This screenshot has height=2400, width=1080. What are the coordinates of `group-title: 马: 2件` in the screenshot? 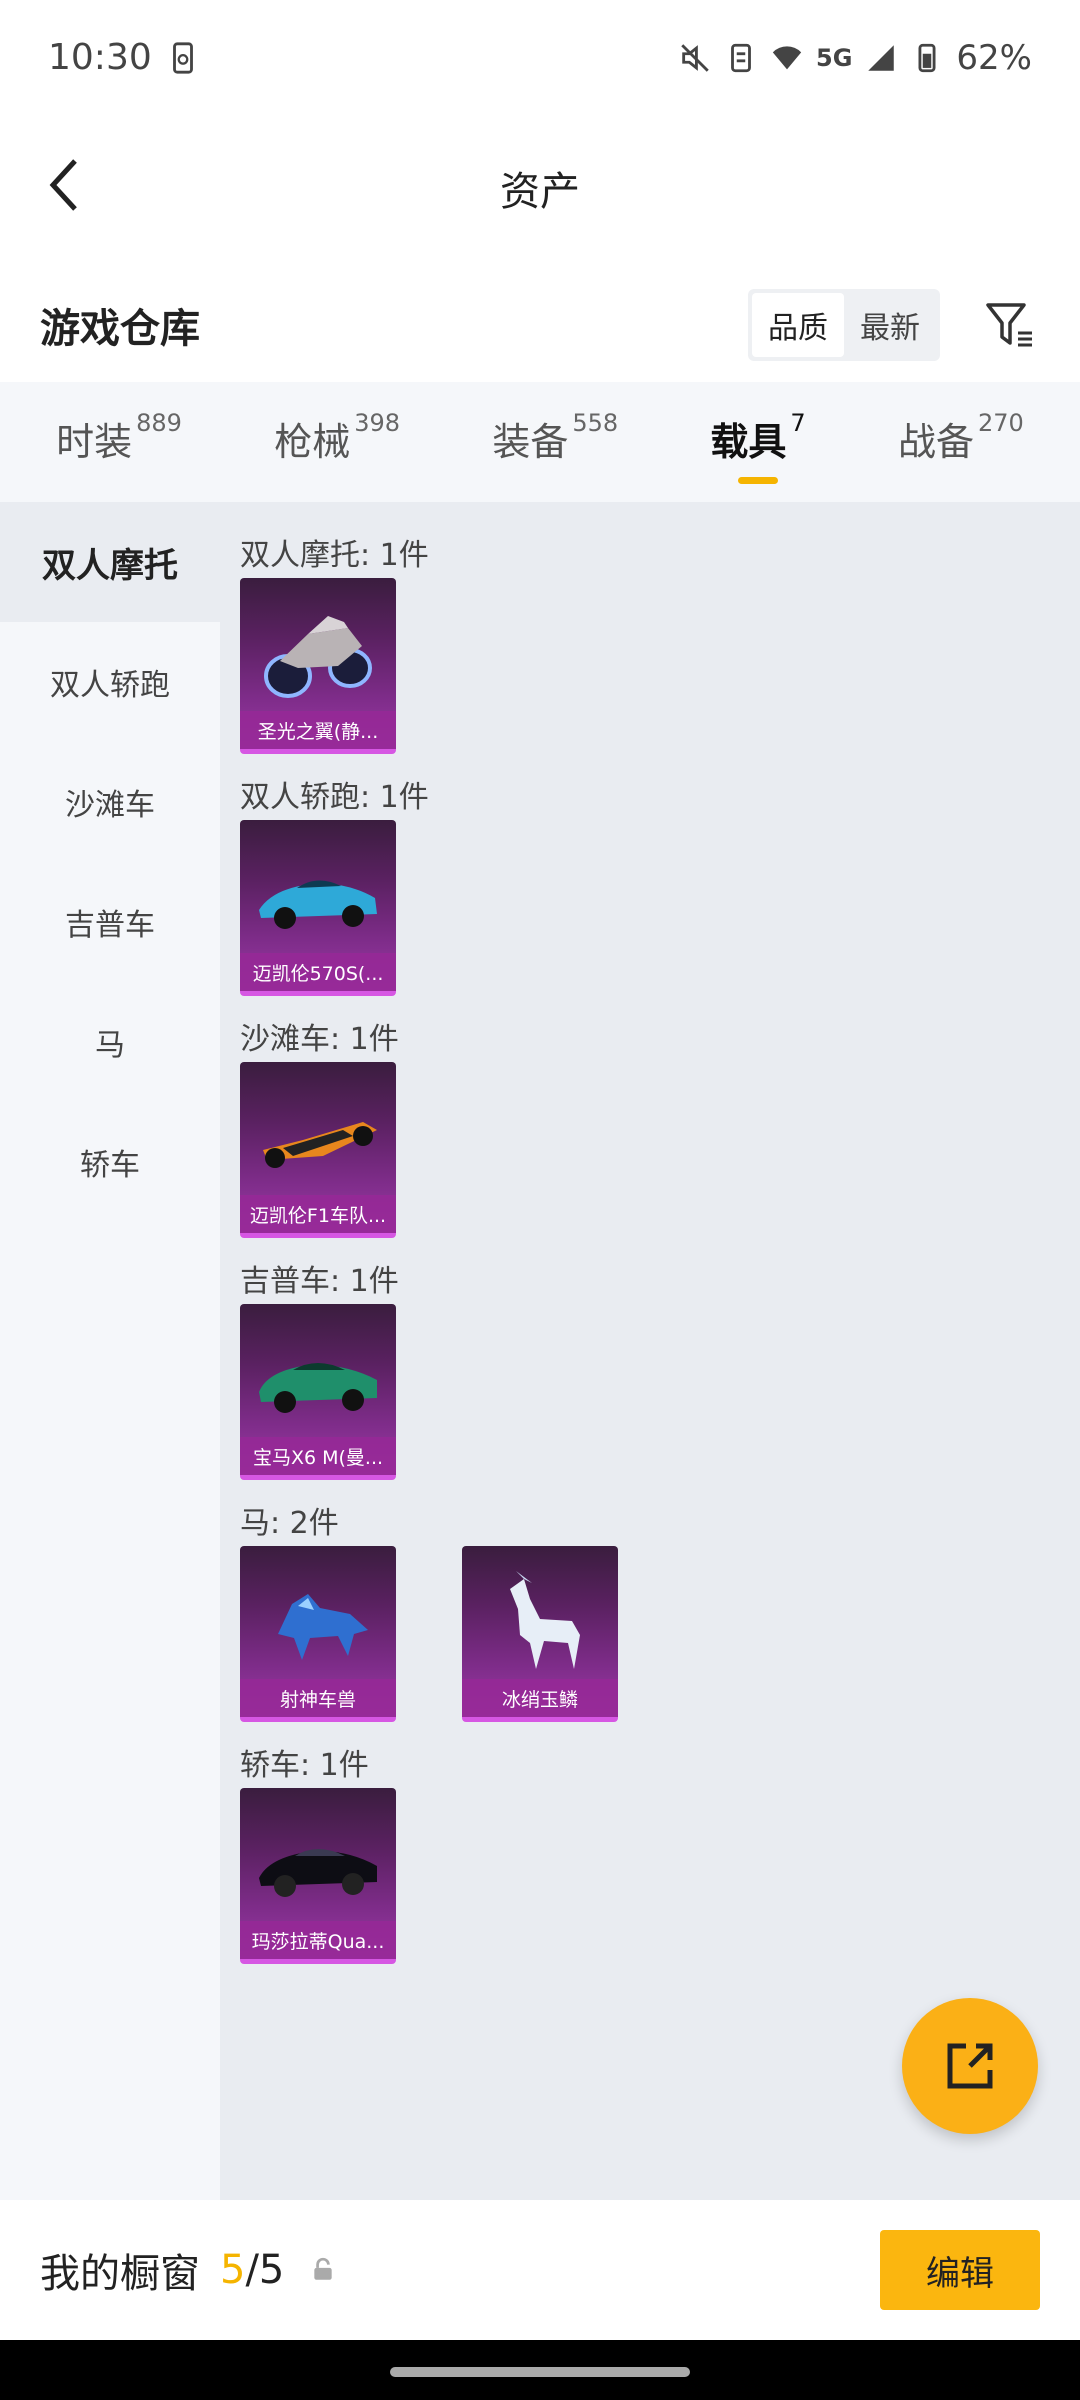 It's located at (289, 1523).